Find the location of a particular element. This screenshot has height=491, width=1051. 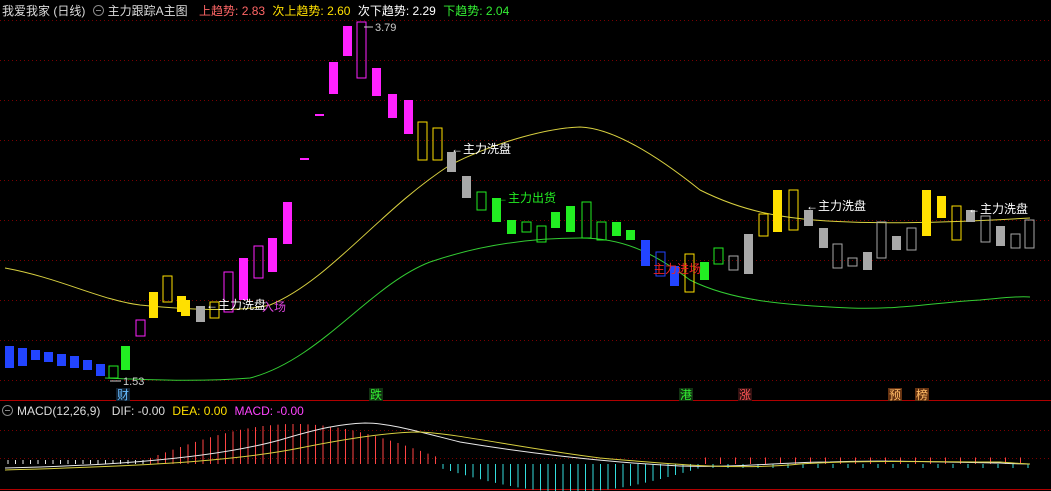

macd-value: MACD: -0.00 is located at coordinates (269, 411).